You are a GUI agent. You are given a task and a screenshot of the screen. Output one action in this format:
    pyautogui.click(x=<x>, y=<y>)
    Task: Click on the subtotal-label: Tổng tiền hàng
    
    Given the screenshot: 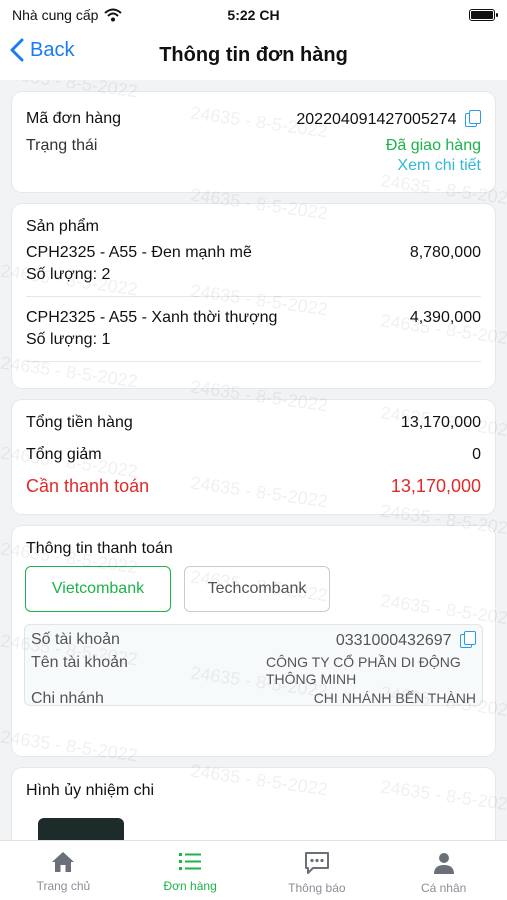 What is the action you would take?
    pyautogui.click(x=79, y=422)
    